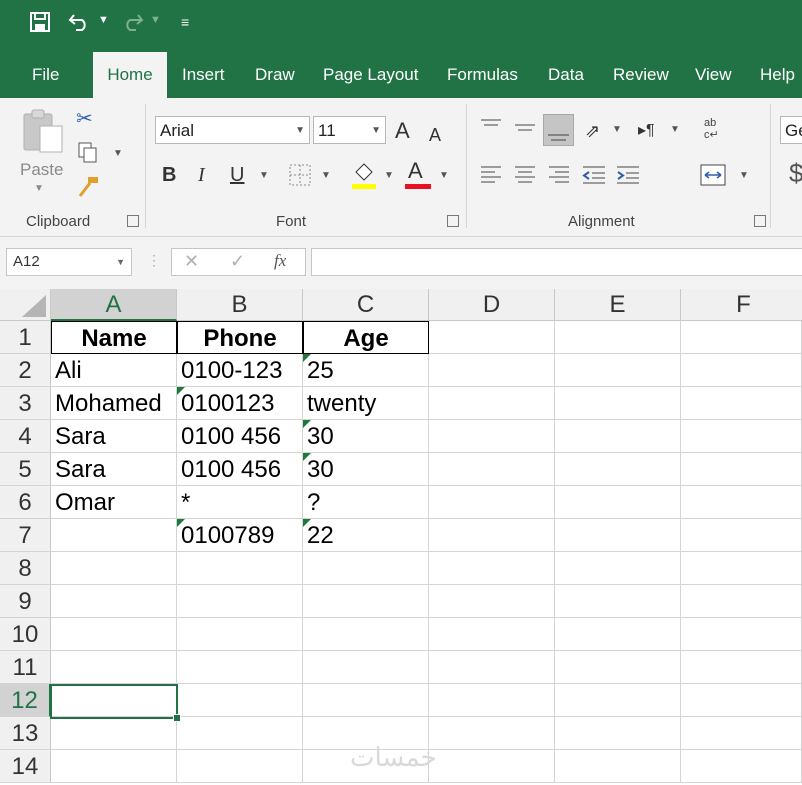 The width and height of the screenshot is (802, 785). Describe the element at coordinates (240, 469) in the screenshot. I see `cell-b5: 0100 456` at that location.